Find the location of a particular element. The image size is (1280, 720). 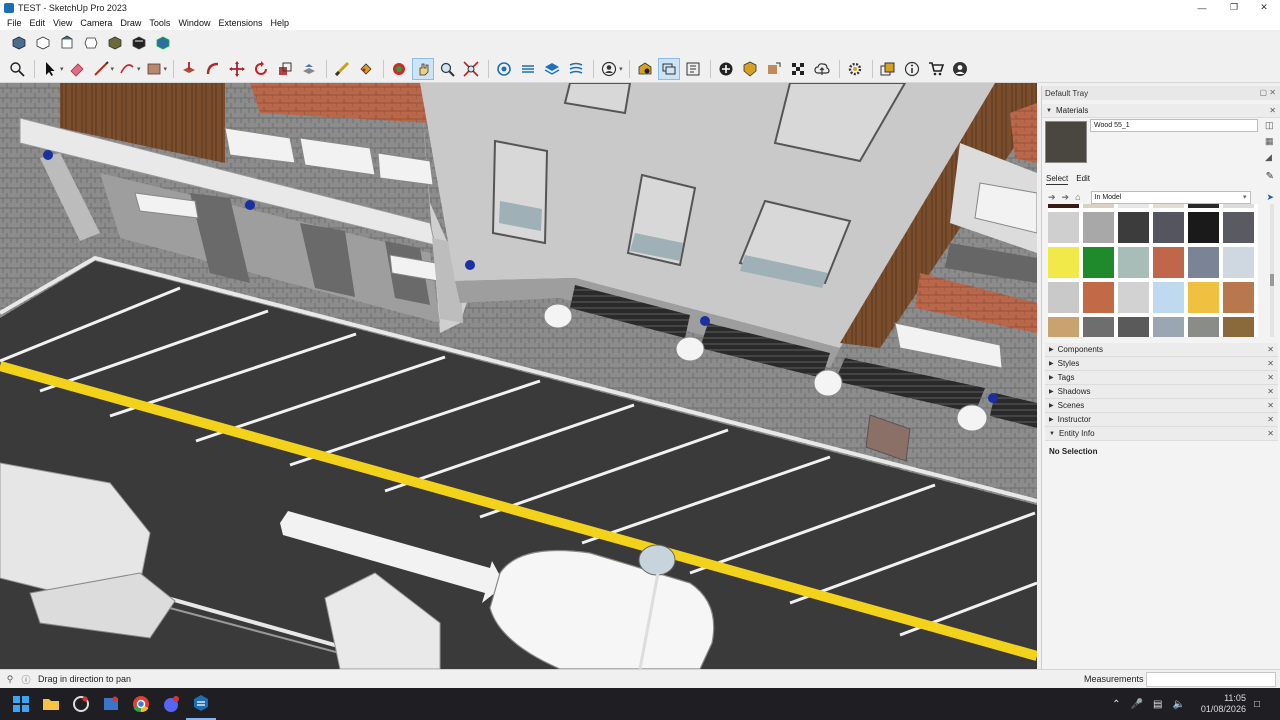

rectangle-icon is located at coordinates (154, 69).